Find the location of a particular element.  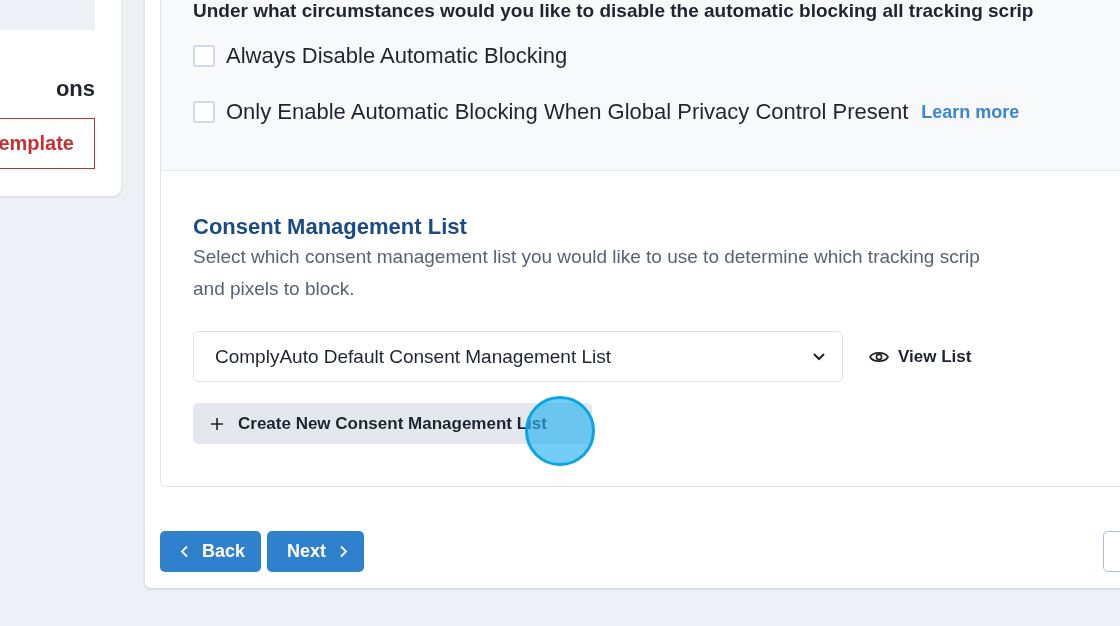

section-heading: ons is located at coordinates (75, 89).